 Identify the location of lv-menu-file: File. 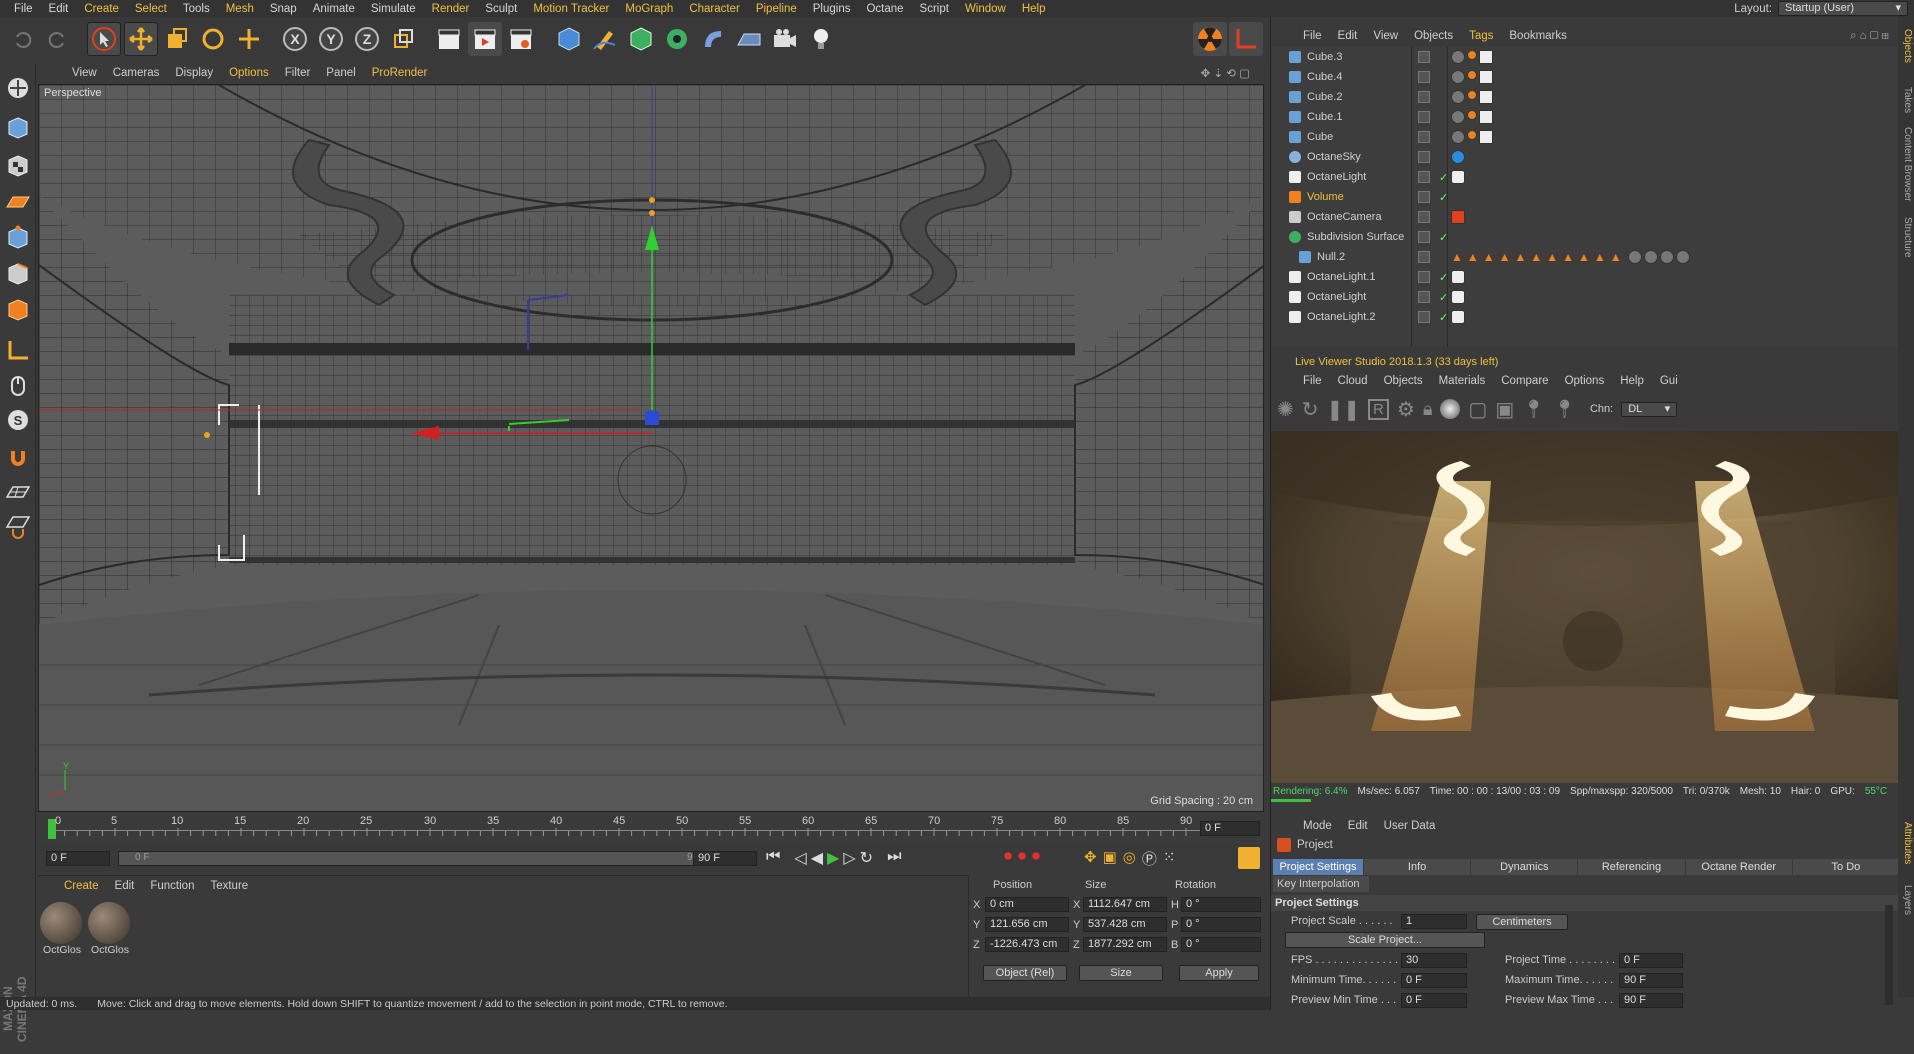
(1312, 381).